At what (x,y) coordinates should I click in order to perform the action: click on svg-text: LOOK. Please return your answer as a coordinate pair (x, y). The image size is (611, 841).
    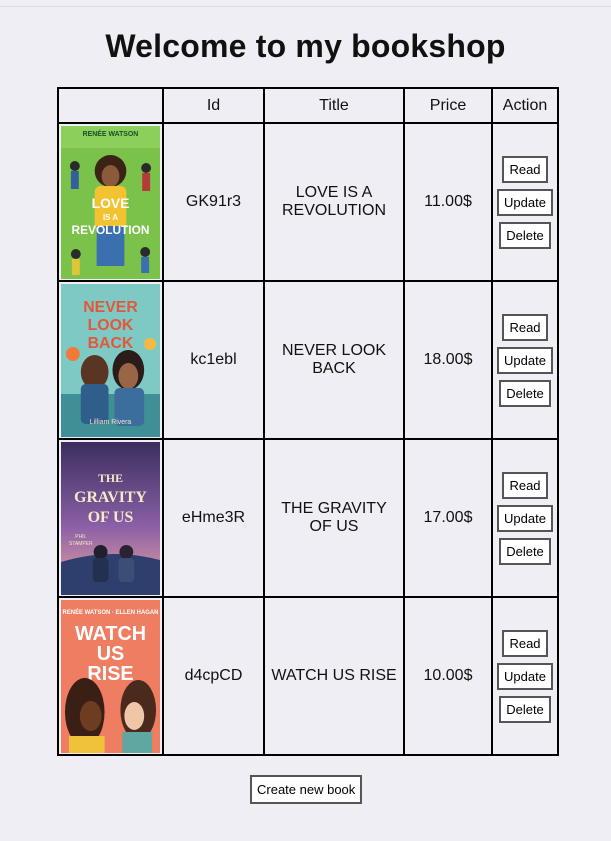
    Looking at the image, I should click on (111, 324).